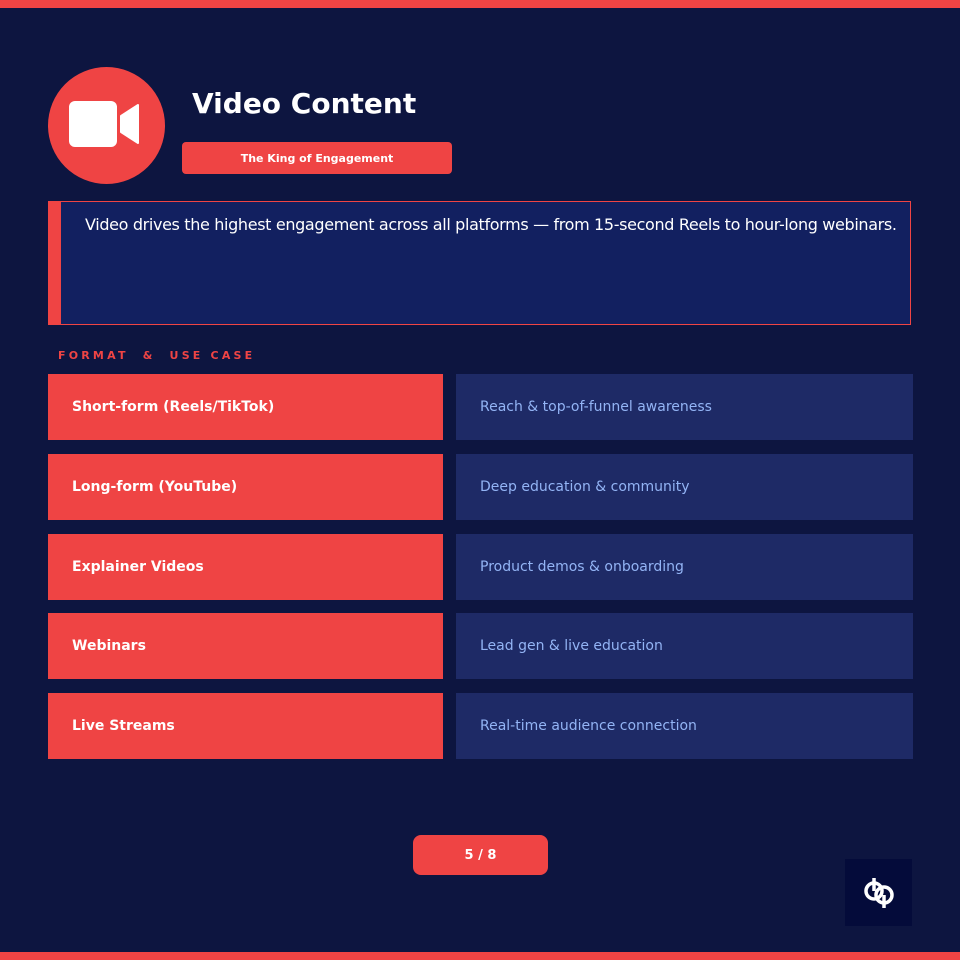 The width and height of the screenshot is (960, 960). What do you see at coordinates (55, 263) in the screenshot?
I see `callout-accent-bar` at bounding box center [55, 263].